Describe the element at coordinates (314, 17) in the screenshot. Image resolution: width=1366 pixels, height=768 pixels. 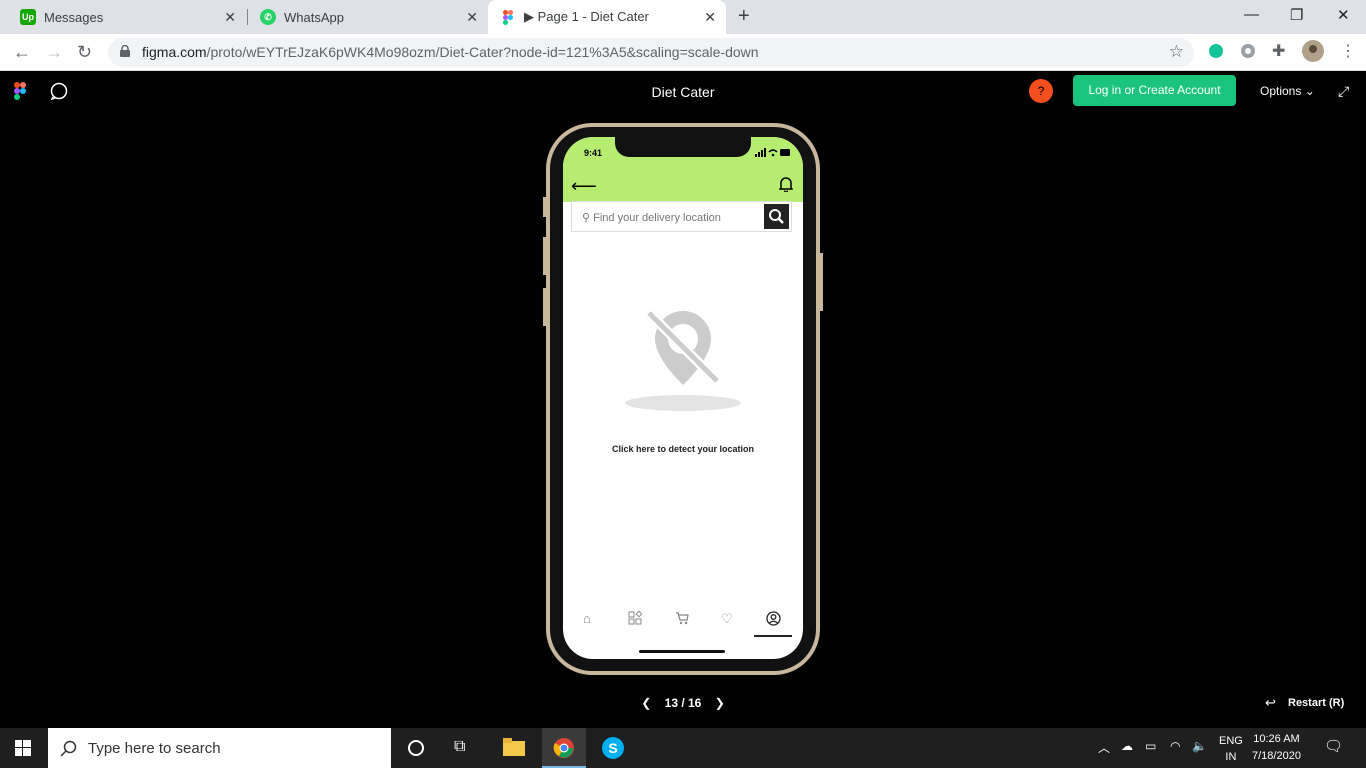
I see `tab-label: WhatsApp` at that location.